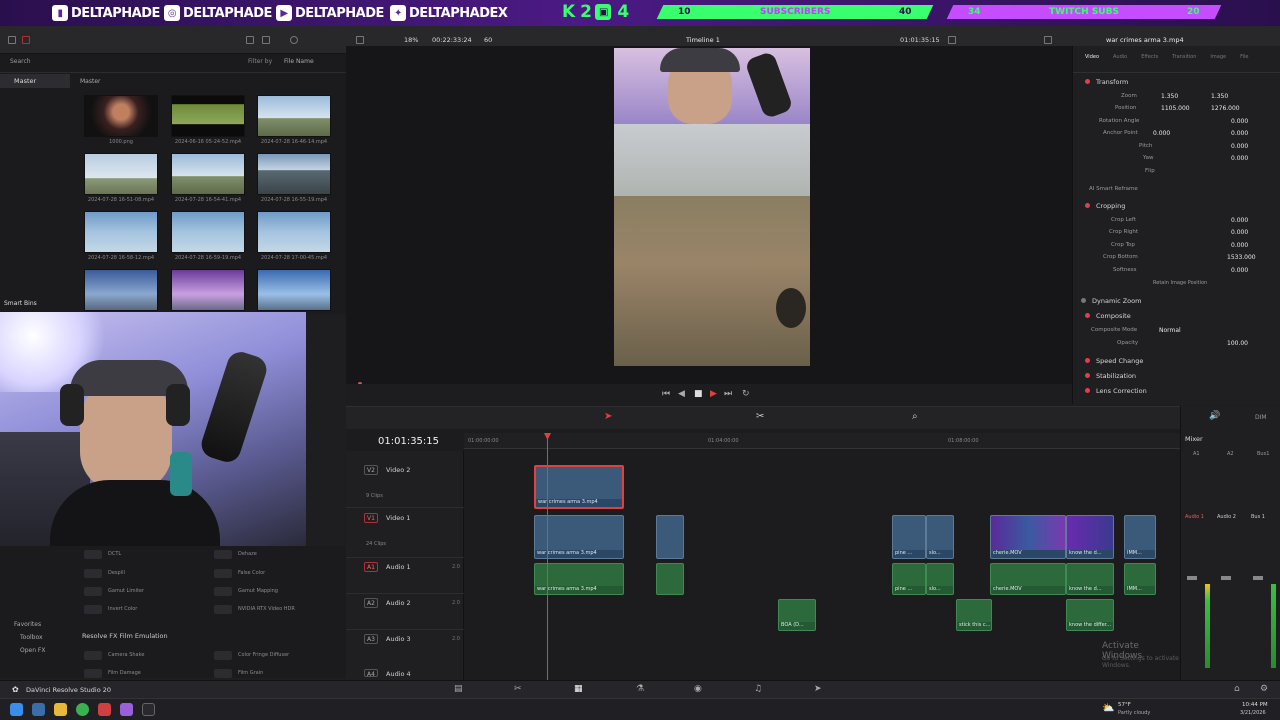  What do you see at coordinates (266, 40) in the screenshot?
I see `list-view-icon` at bounding box center [266, 40].